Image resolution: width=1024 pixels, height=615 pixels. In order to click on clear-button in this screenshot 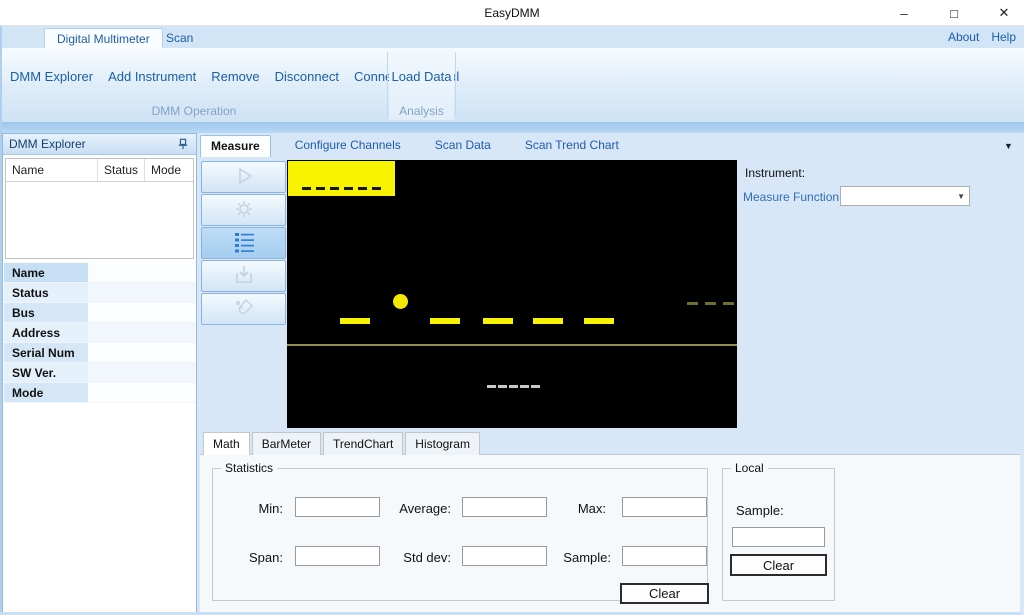, I will do `click(243, 309)`.